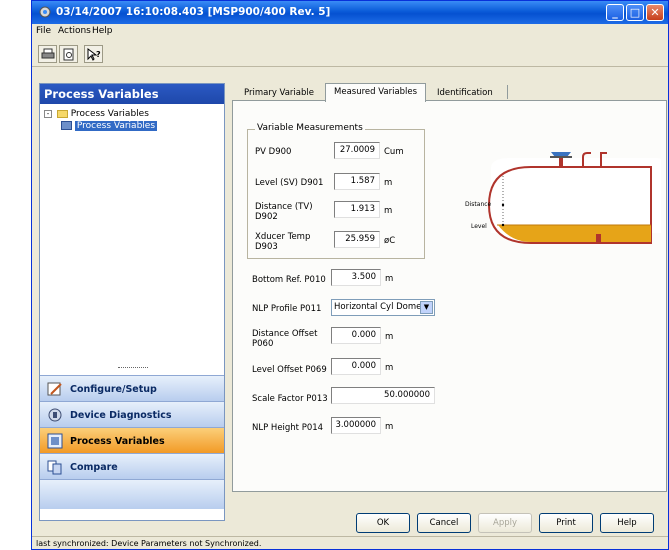  I want to click on nav-process-variables: Process Variables, so click(132, 440).